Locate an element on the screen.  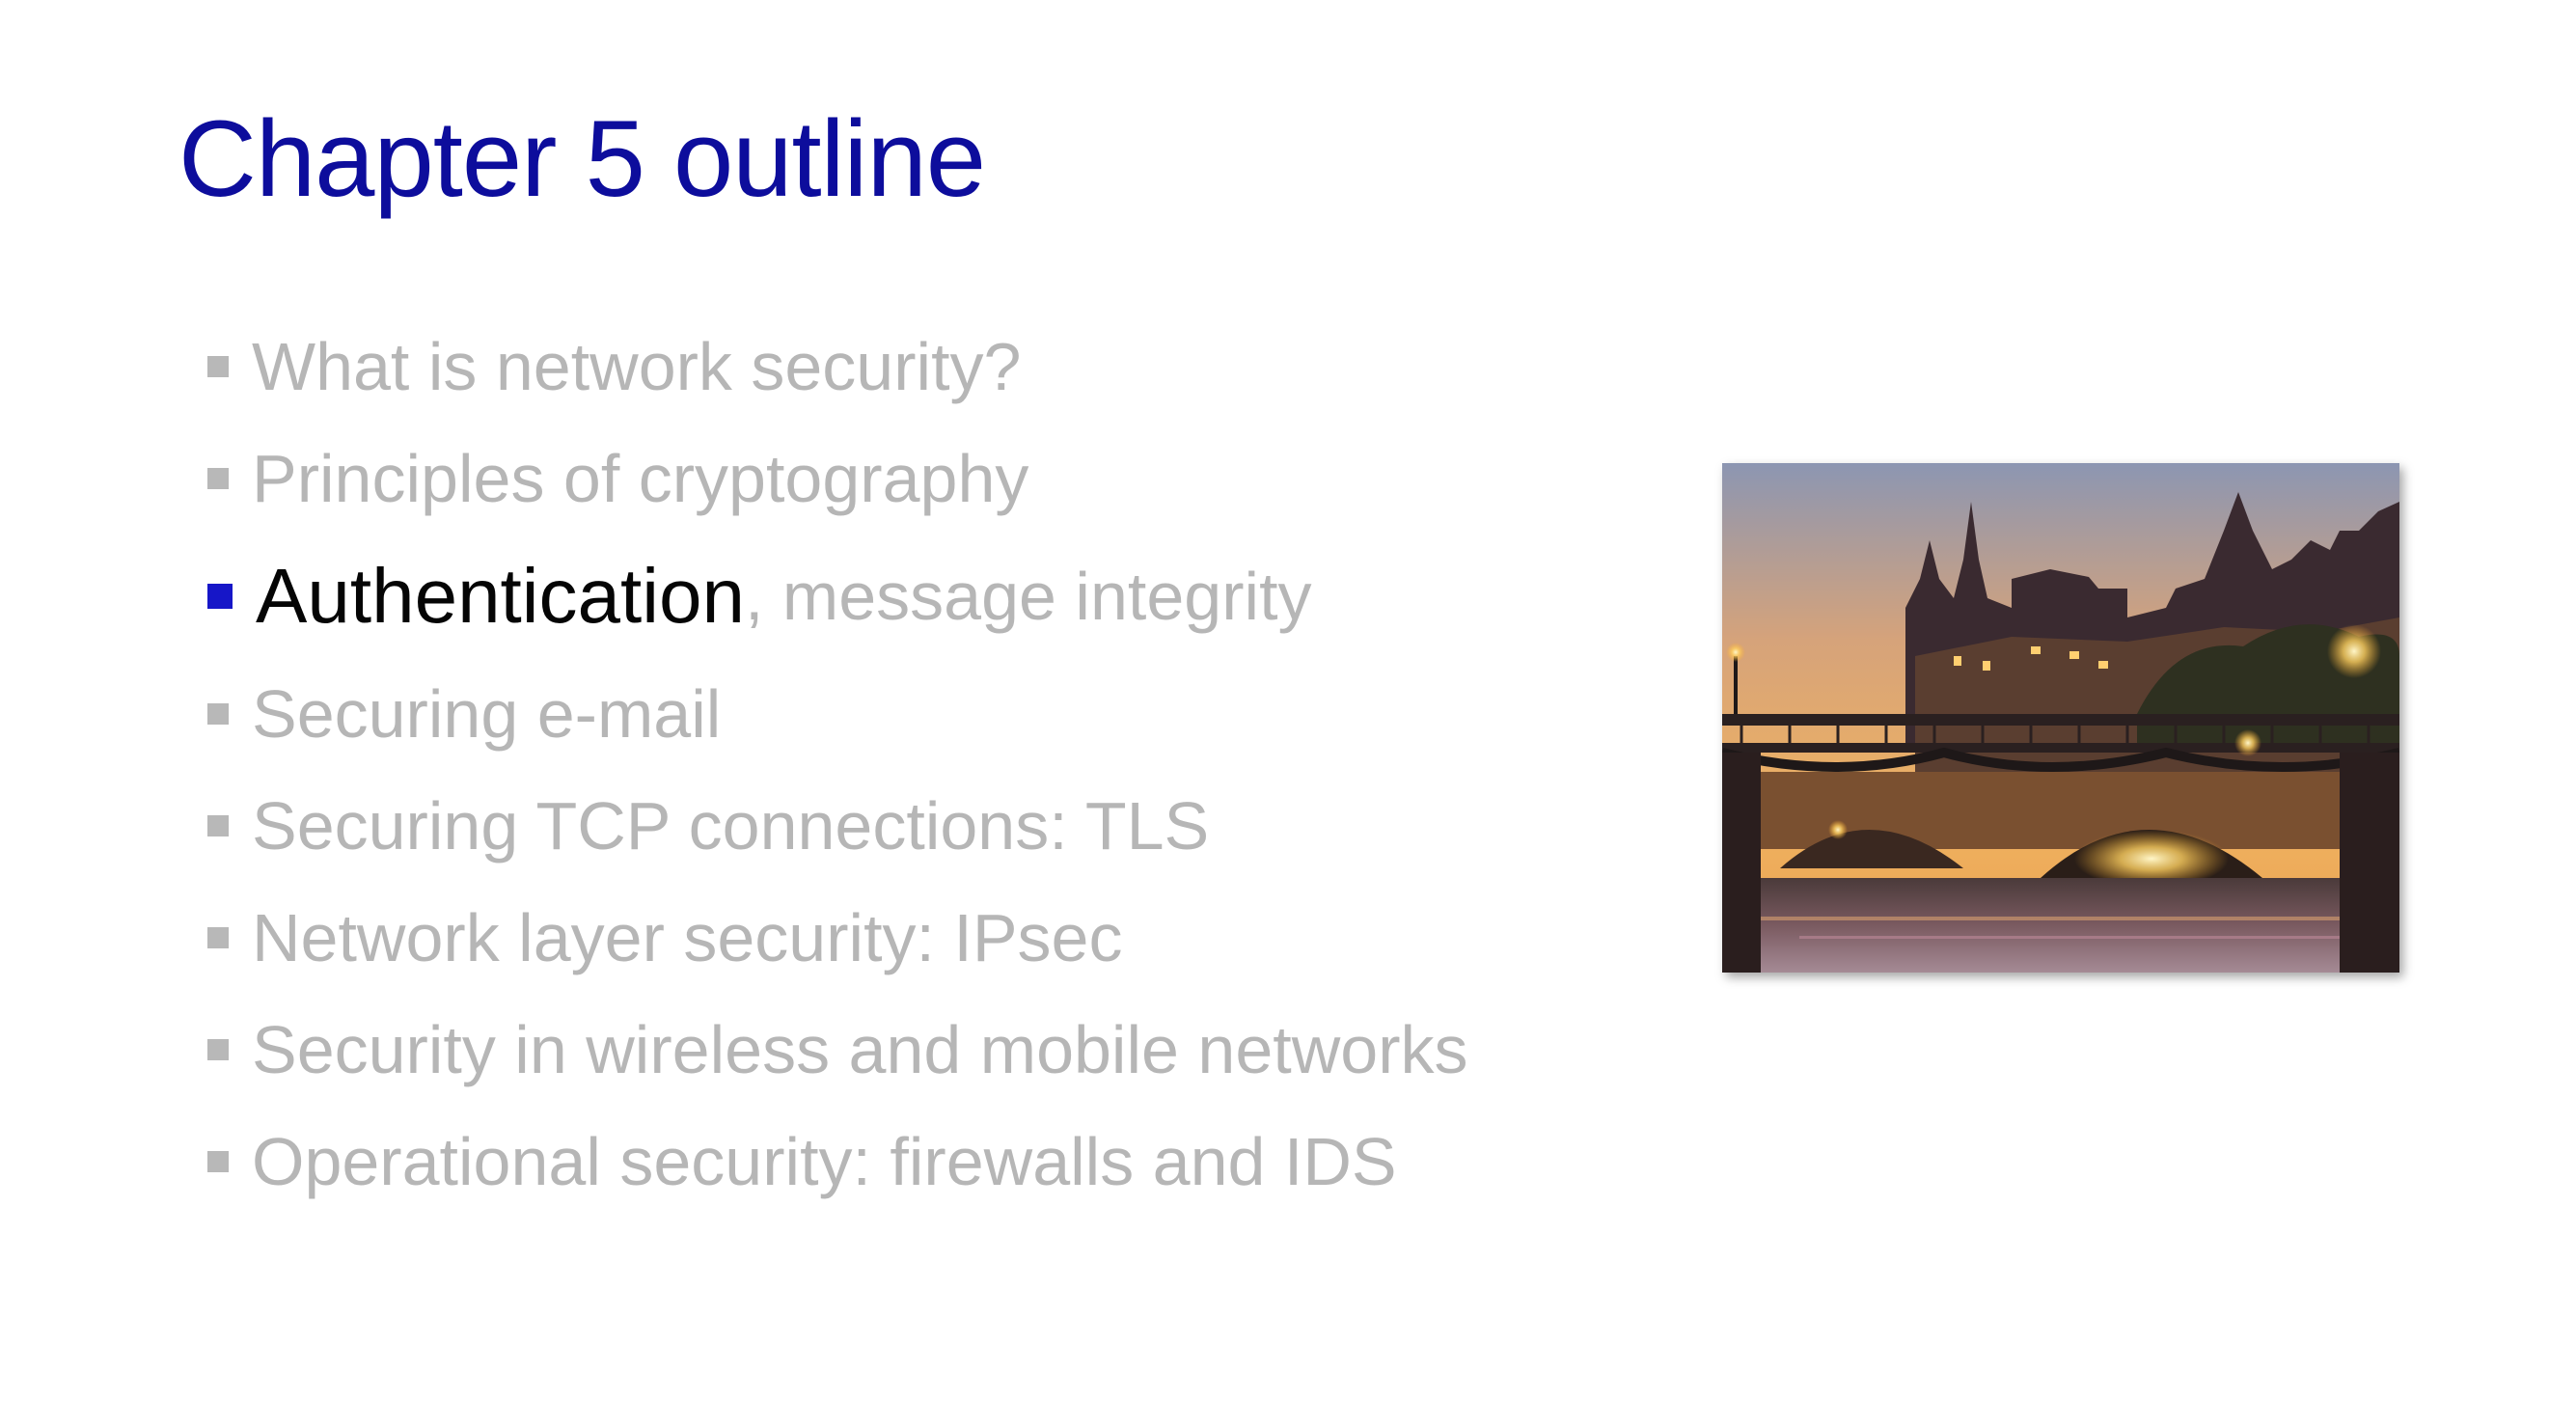
outline-item: Securing TCP connections: TLS is located at coordinates (838, 826).